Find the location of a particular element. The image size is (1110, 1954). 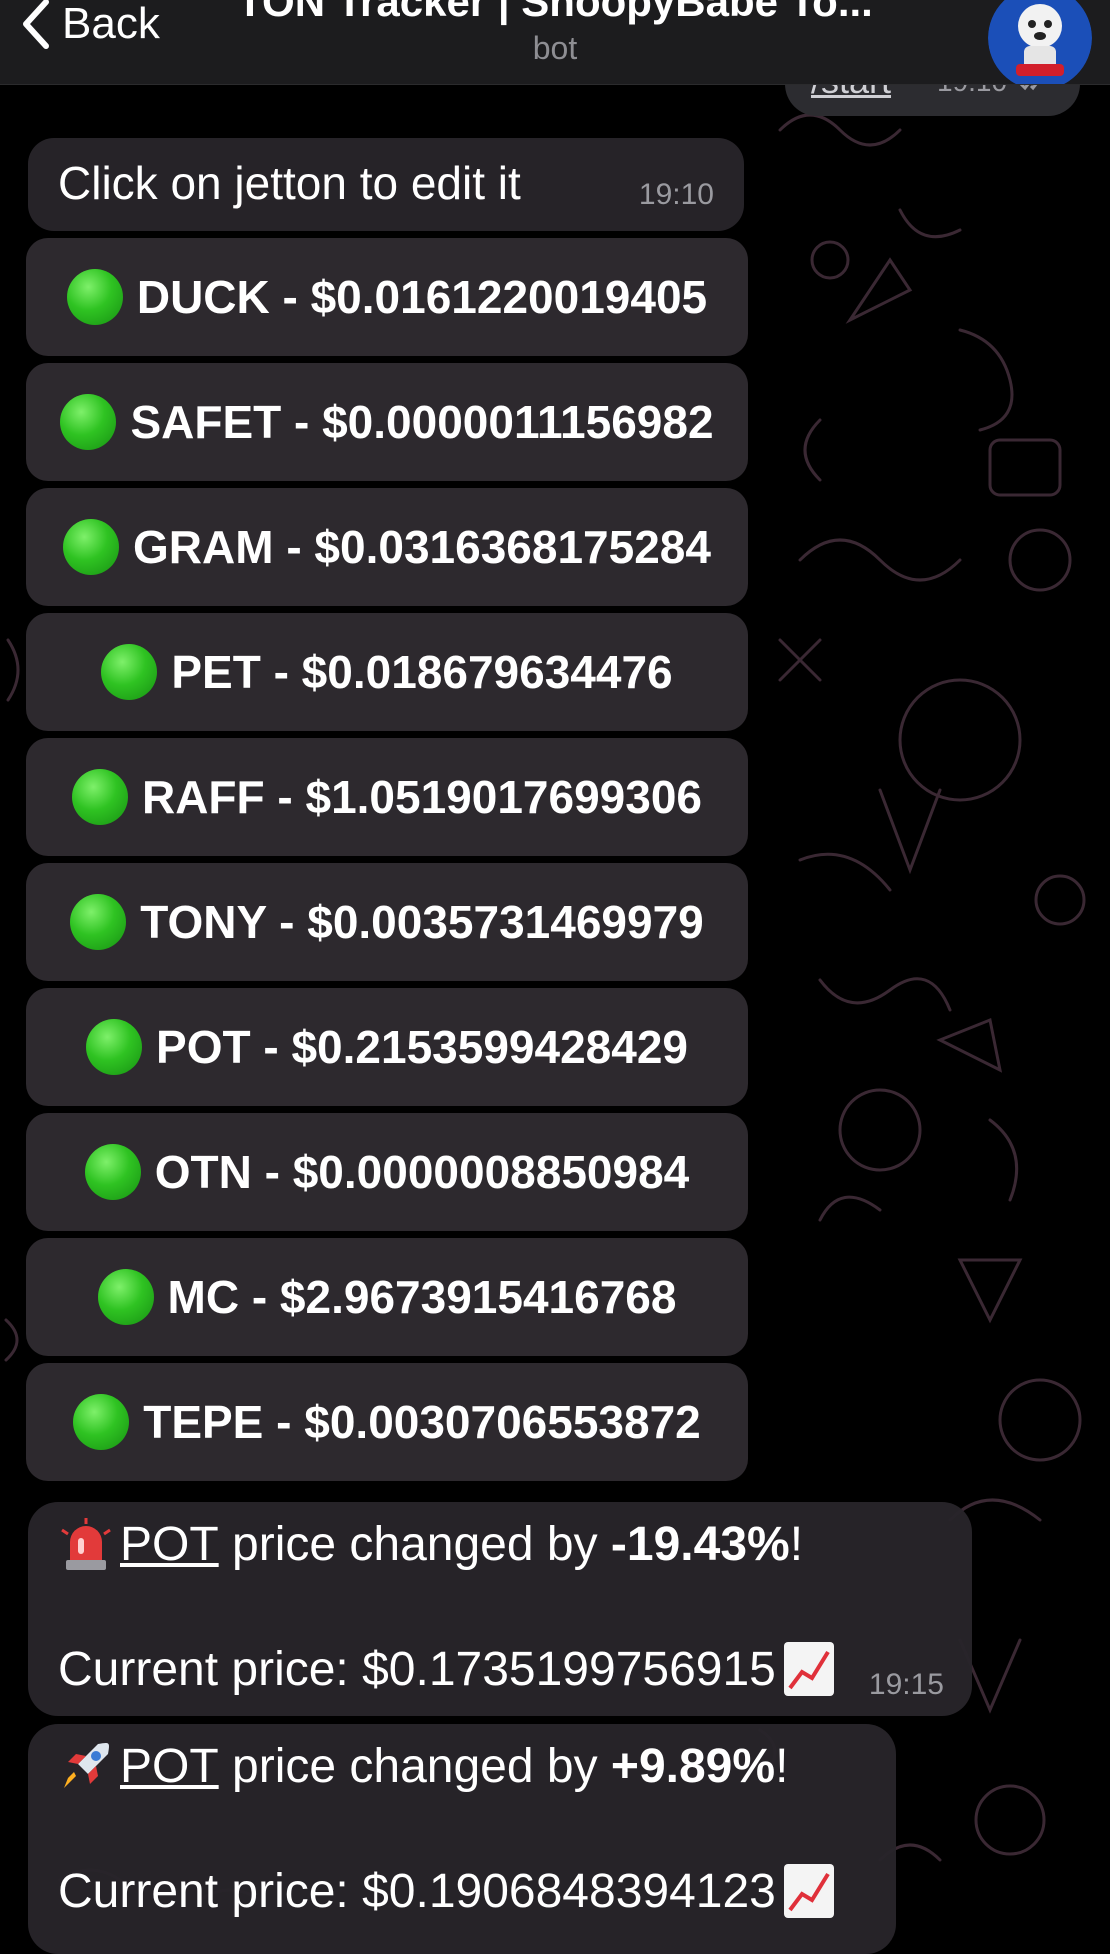

bot-message: Click on jetton to edit it 19:10 is located at coordinates (386, 184).